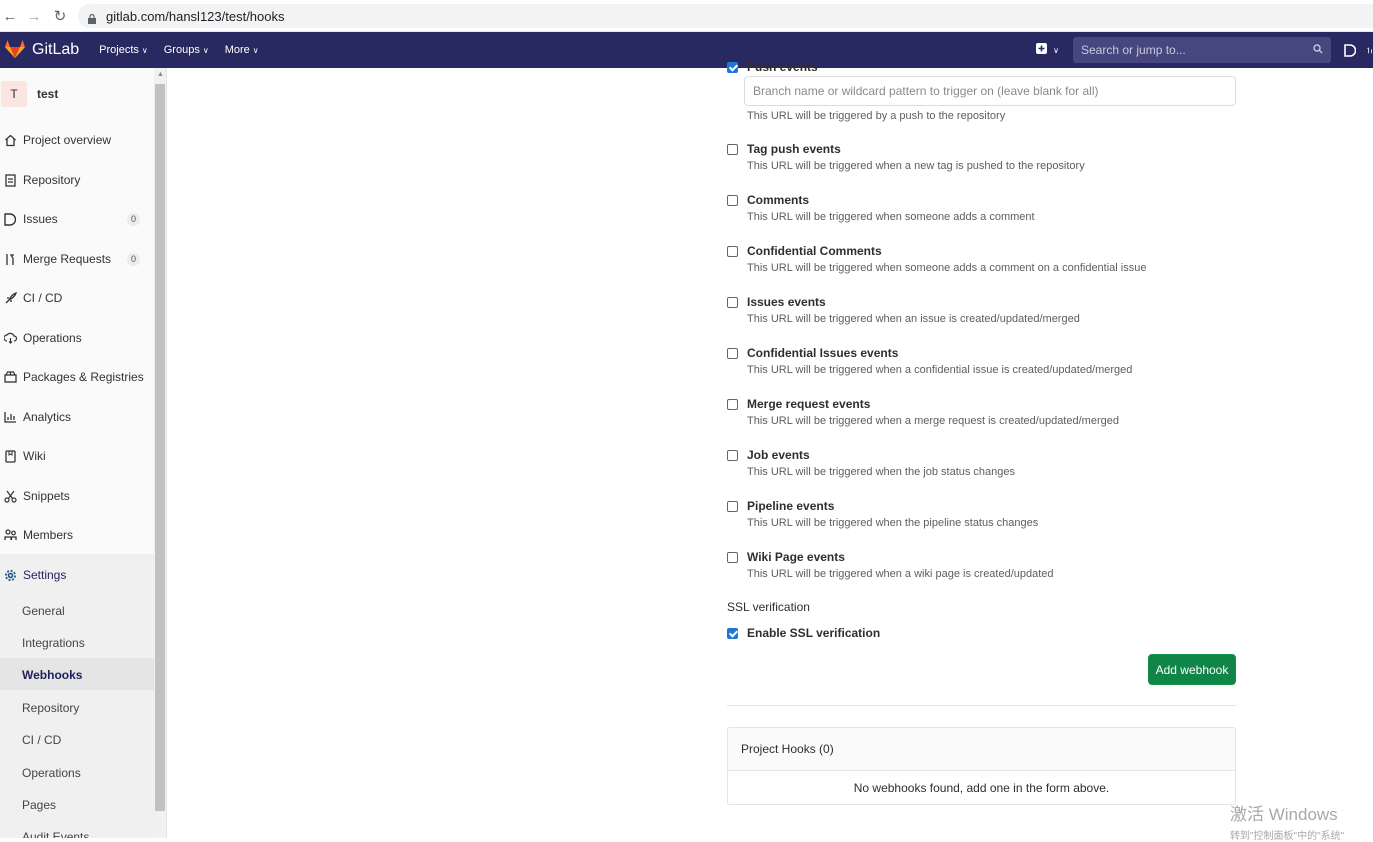  What do you see at coordinates (10, 298) in the screenshot?
I see `rocket-icon` at bounding box center [10, 298].